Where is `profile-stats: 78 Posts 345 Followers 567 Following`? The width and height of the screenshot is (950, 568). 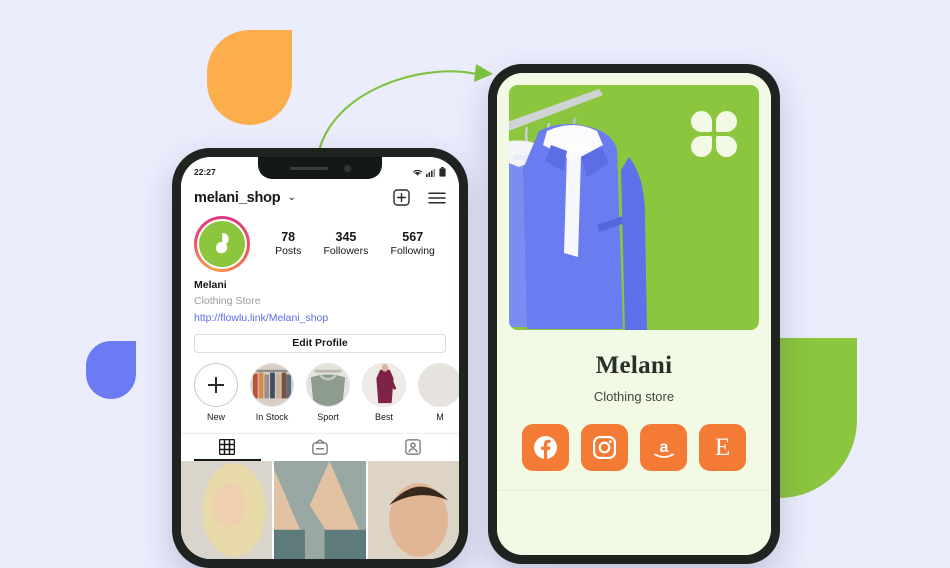 profile-stats: 78 Posts 345 Followers 567 Following is located at coordinates (351, 244).